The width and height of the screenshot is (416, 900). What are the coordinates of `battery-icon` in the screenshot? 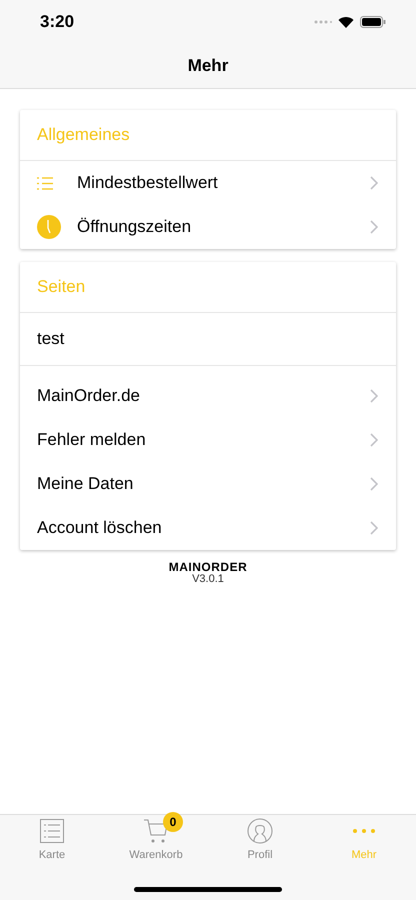 It's located at (373, 22).